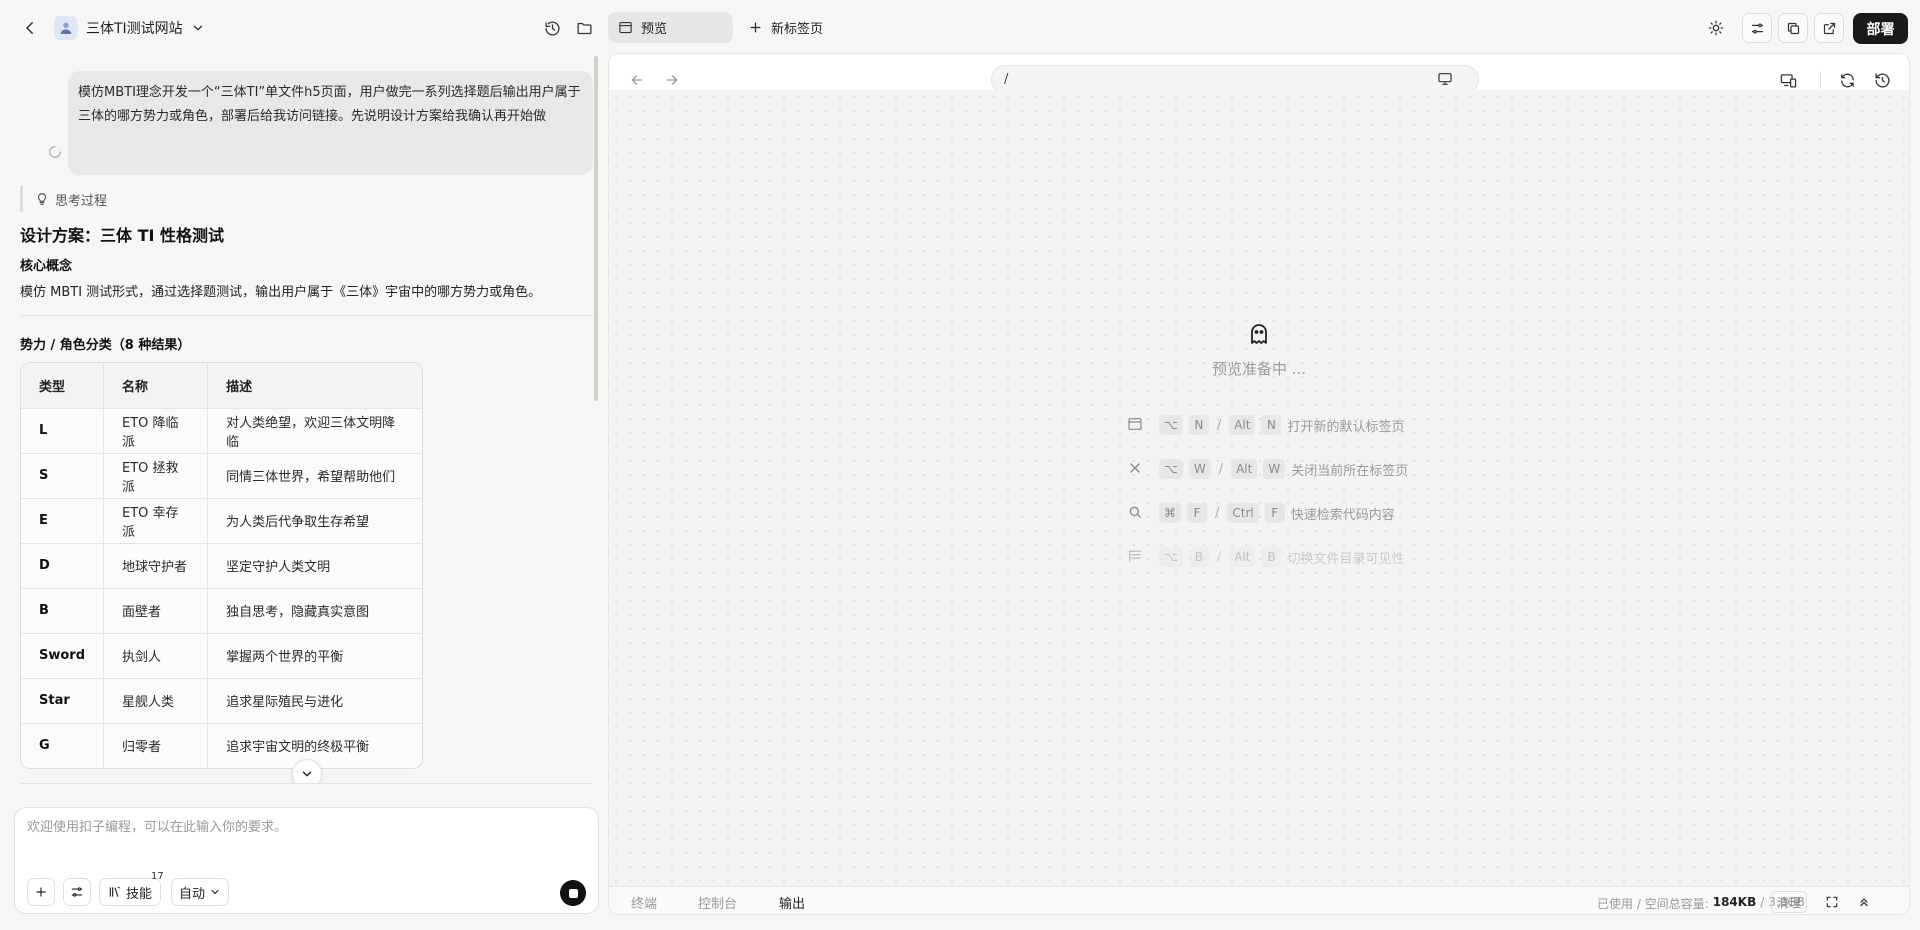 The width and height of the screenshot is (1920, 930). Describe the element at coordinates (156, 656) in the screenshot. I see `table-cell: 执剑人` at that location.